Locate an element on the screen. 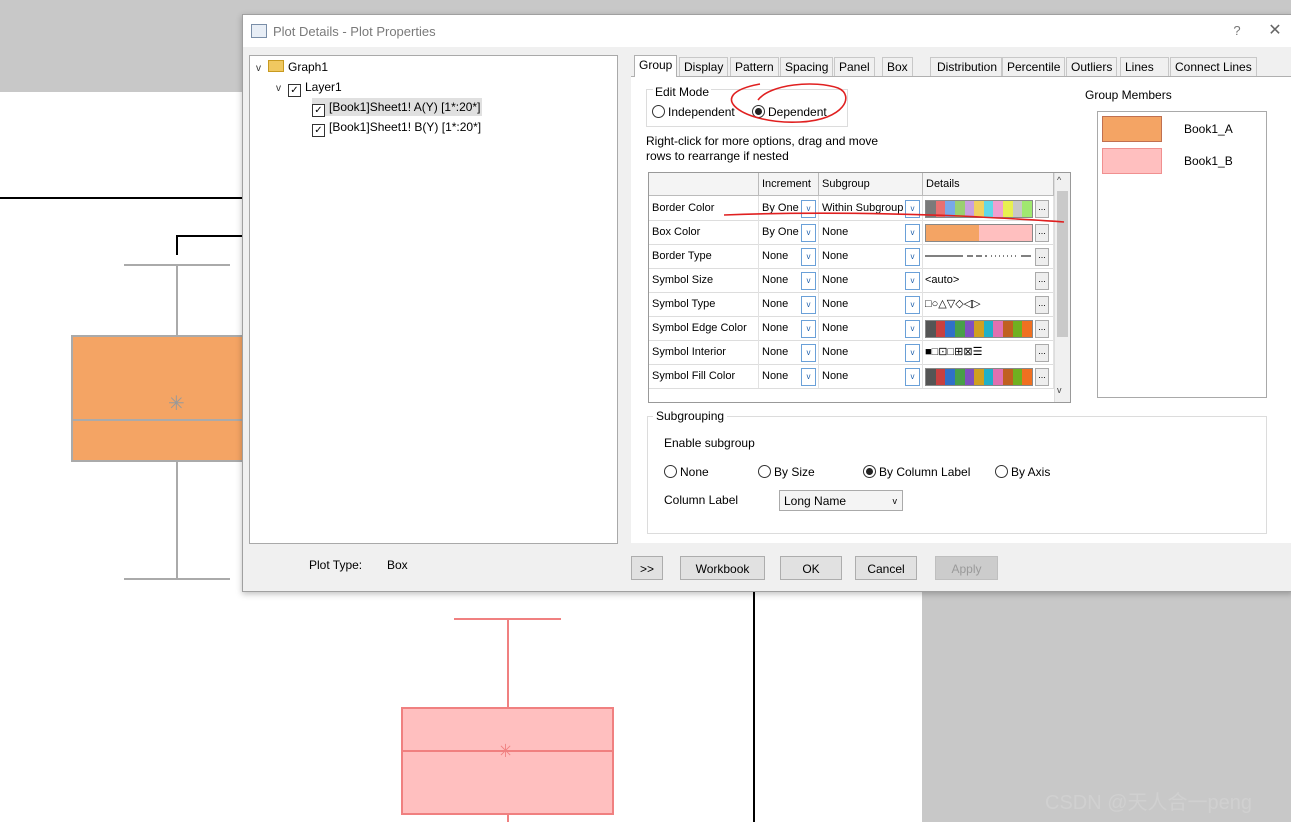  tab-spacing: Spacing is located at coordinates (807, 66).